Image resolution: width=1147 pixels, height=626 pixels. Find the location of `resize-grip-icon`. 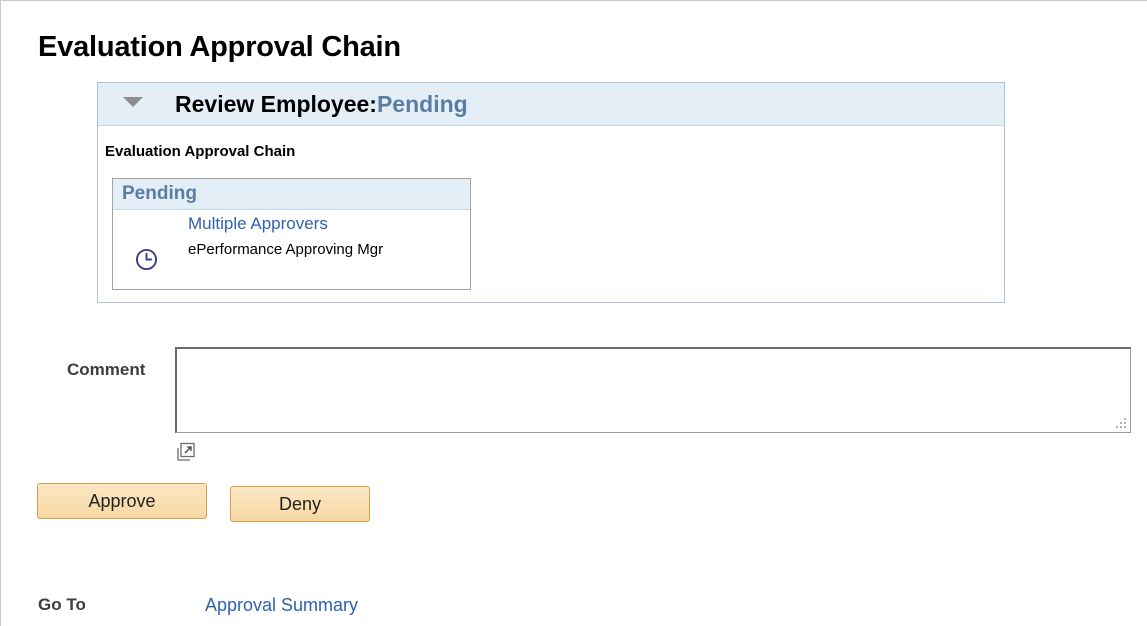

resize-grip-icon is located at coordinates (1120, 422).